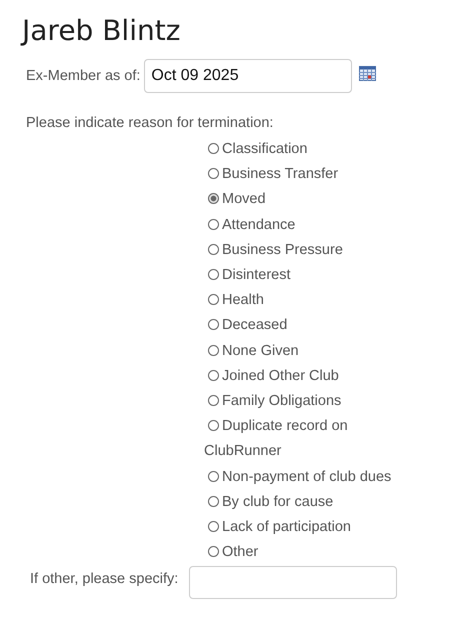  I want to click on reason-option: None Given, so click(310, 351).